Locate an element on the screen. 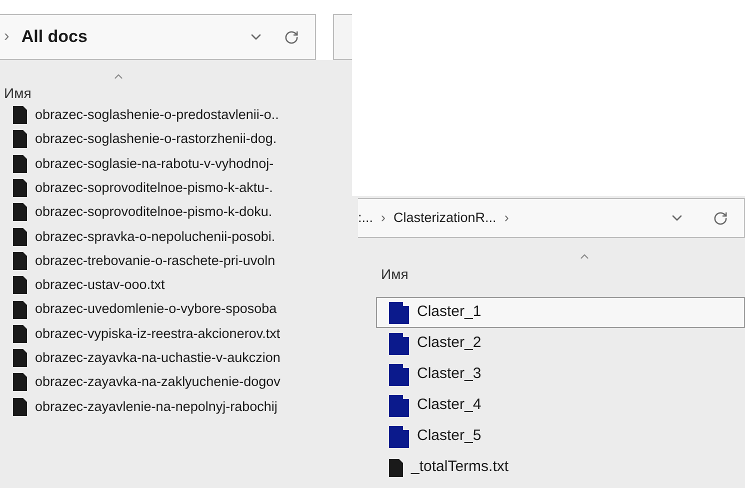  file-row: obrazec-soprovoditelnoe-pismo-k-aktu-. is located at coordinates (176, 188).